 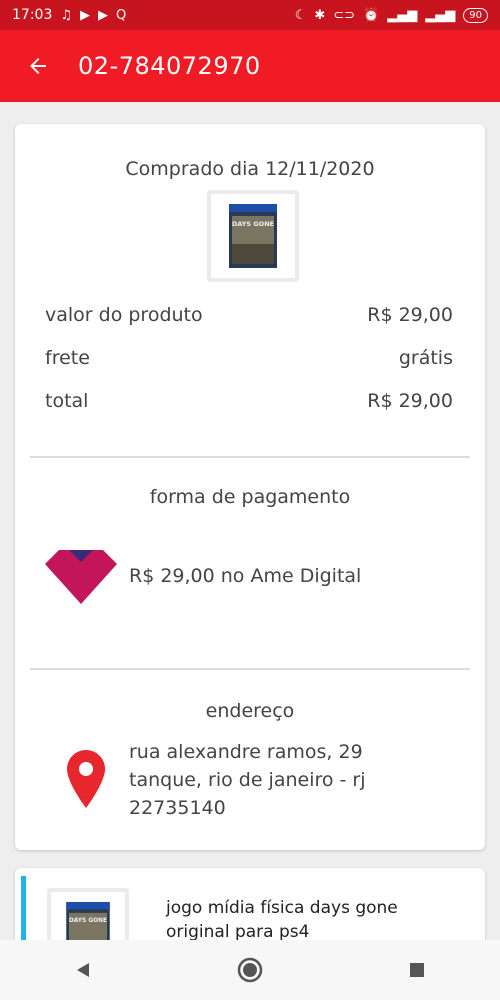 I want to click on nav-back-icon, so click(x=83, y=970).